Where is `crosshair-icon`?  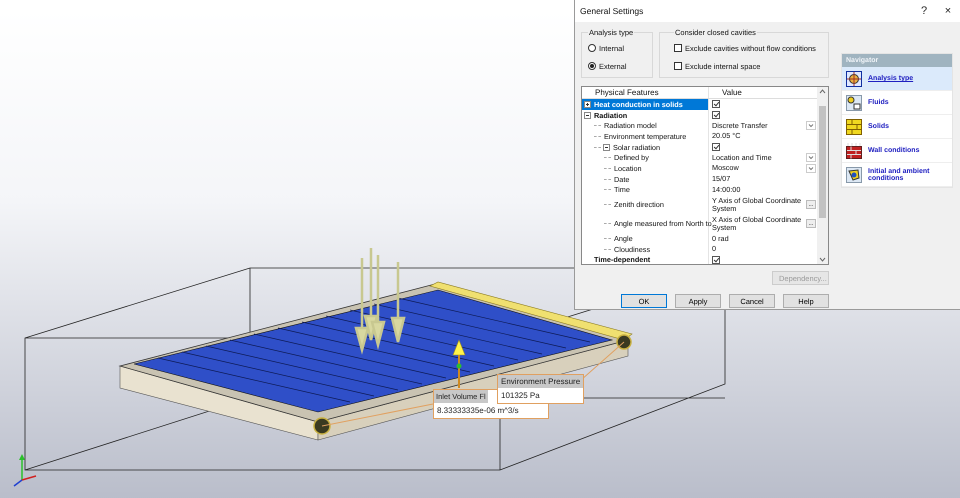
crosshair-icon is located at coordinates (854, 78).